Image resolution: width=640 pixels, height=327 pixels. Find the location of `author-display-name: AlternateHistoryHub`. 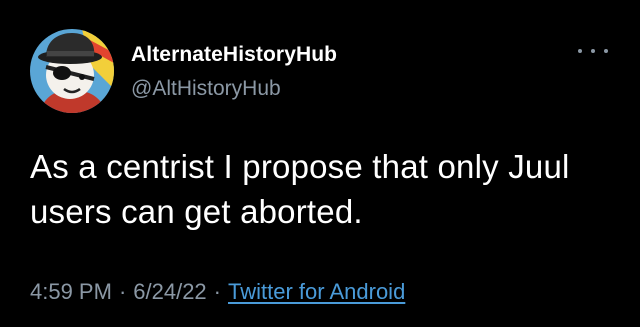

author-display-name: AlternateHistoryHub is located at coordinates (234, 55).